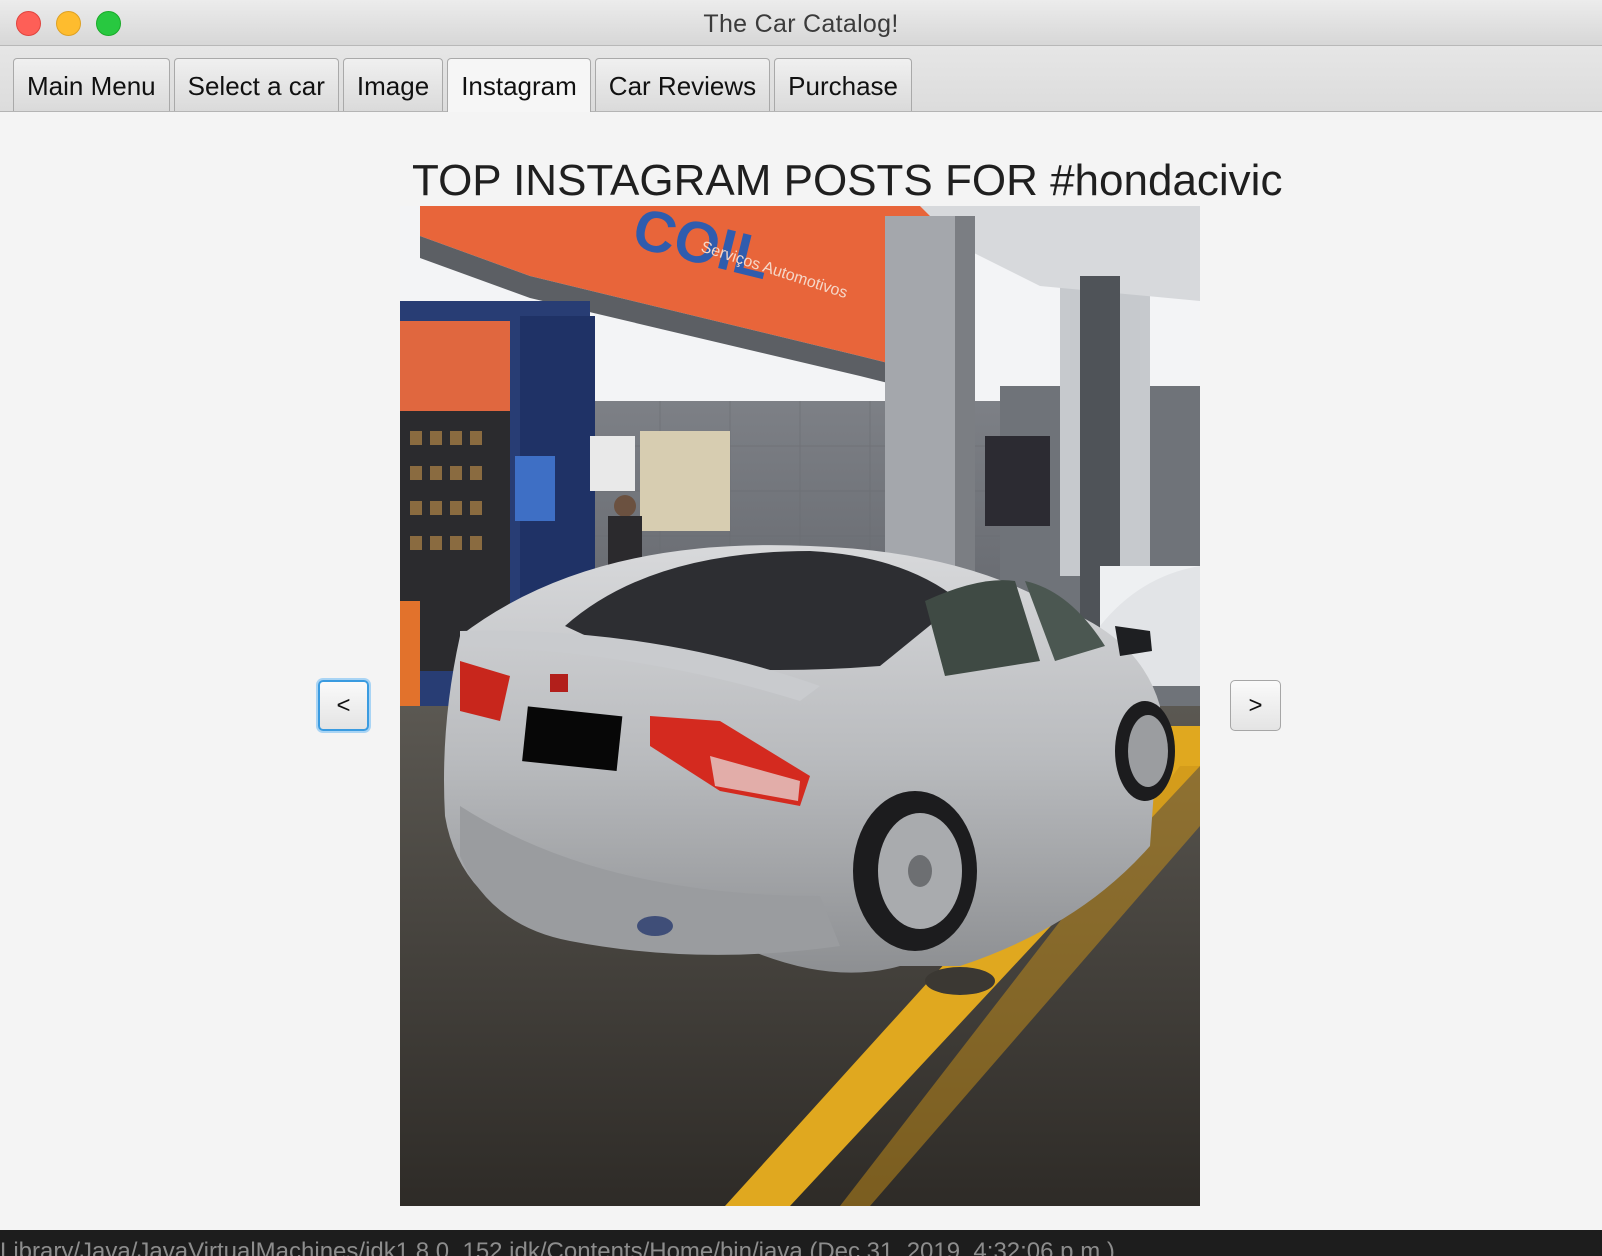  Describe the element at coordinates (91, 84) in the screenshot. I see `tab-main-menu: Main Menu` at that location.